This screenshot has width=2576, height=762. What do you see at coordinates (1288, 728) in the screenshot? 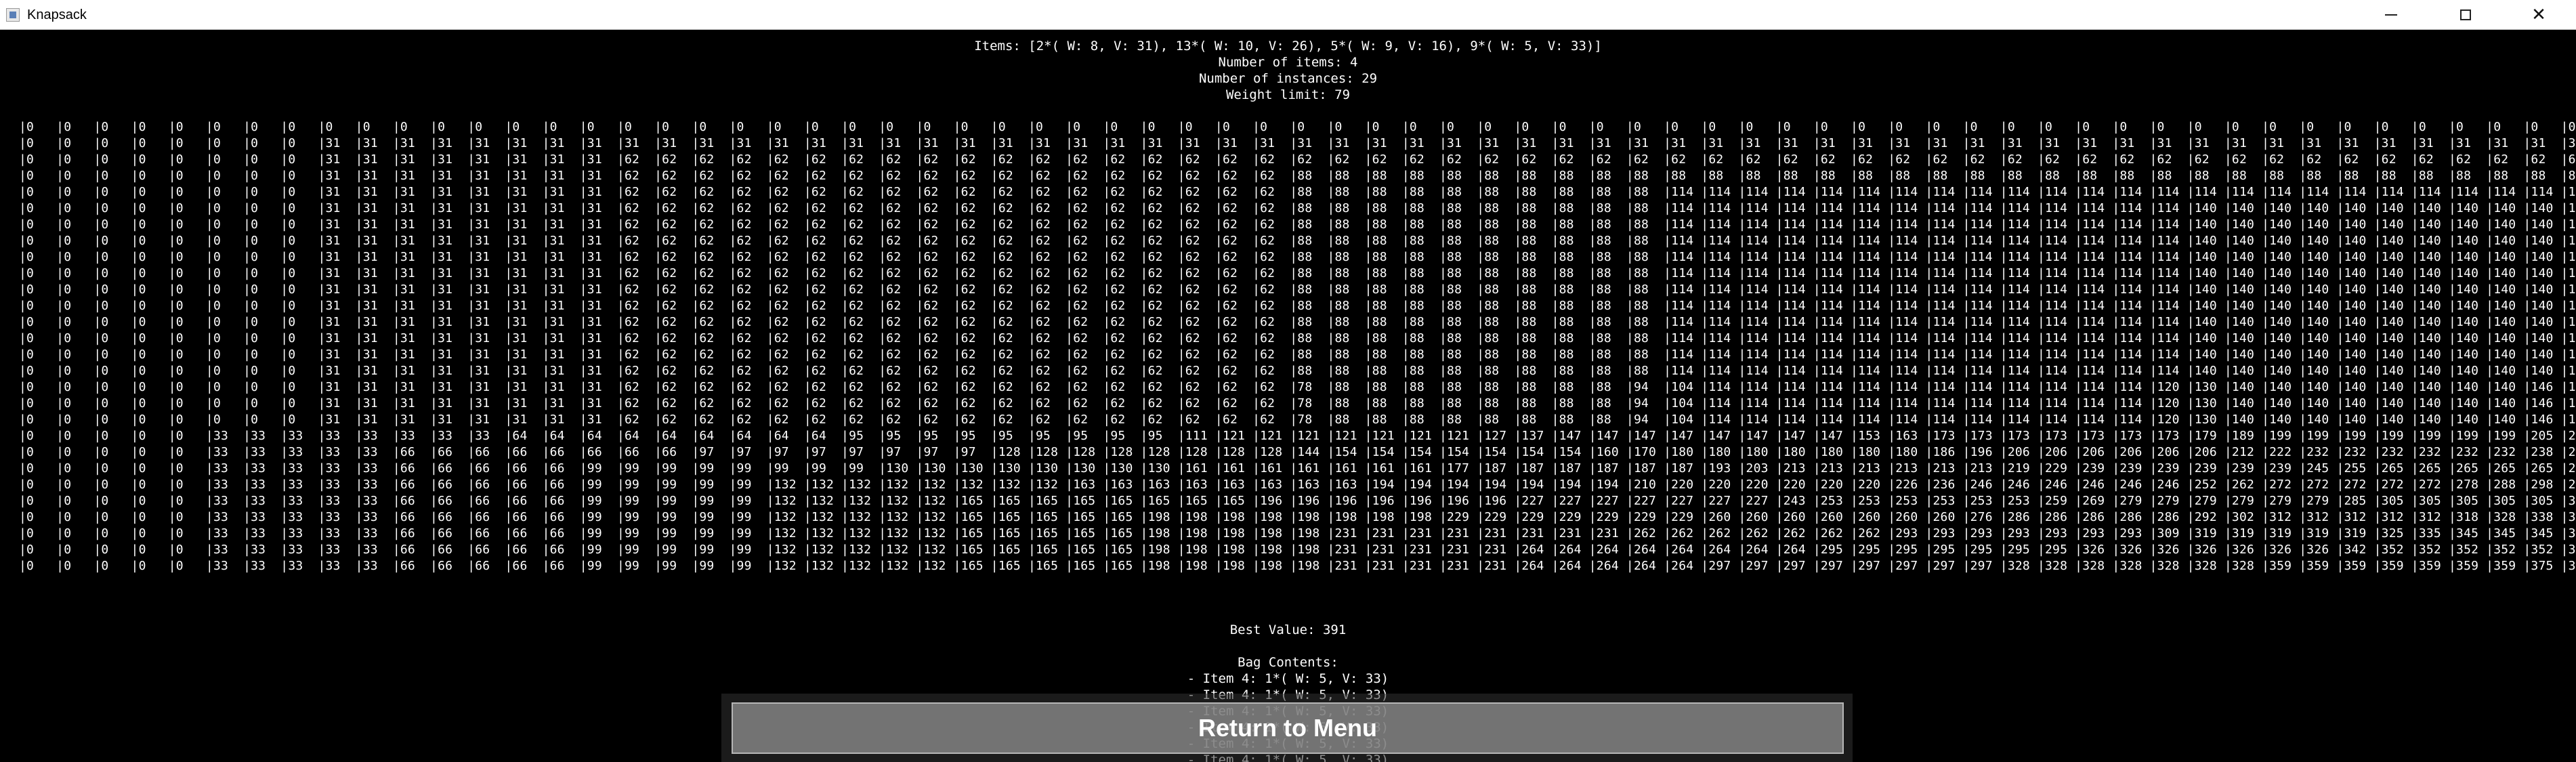
I see `return-to-menu-button: Return to Menu` at bounding box center [1288, 728].